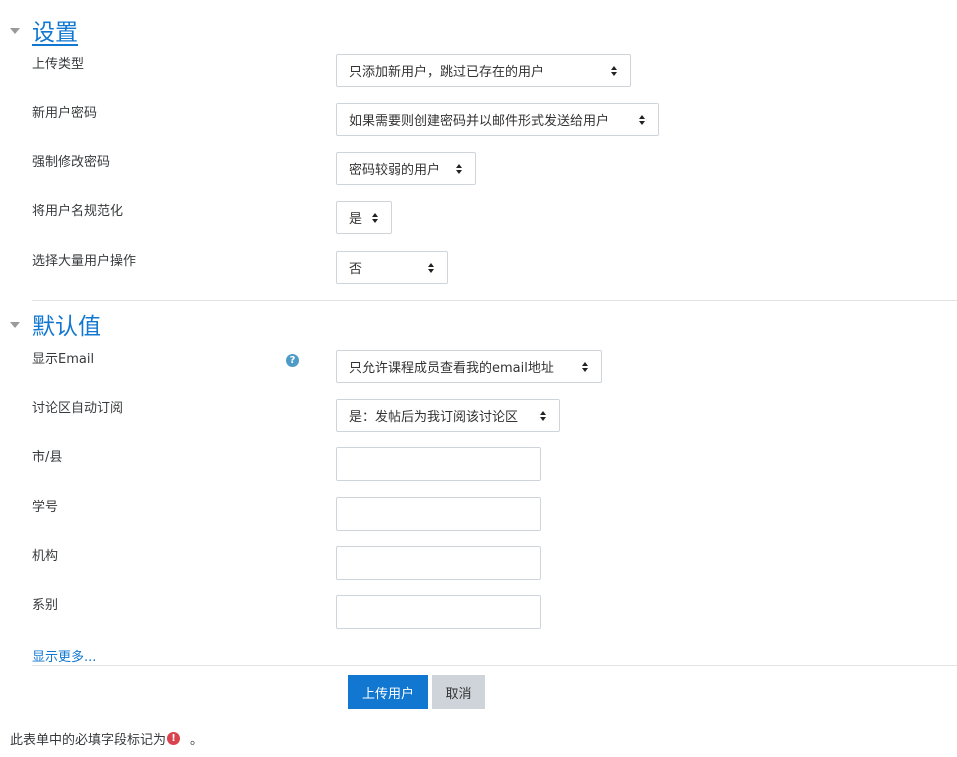 Image resolution: width=957 pixels, height=757 pixels. I want to click on defaults-section-title: 默认值, so click(66, 324).